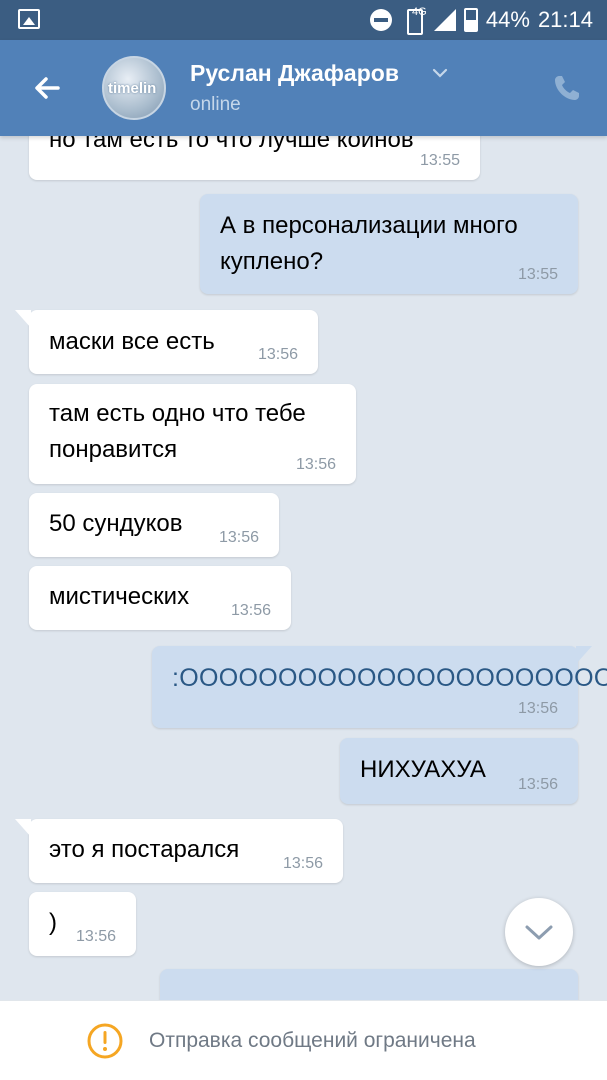 The image size is (607, 1080). I want to click on message-bubble-incoming: ) 13:56, so click(82, 924).